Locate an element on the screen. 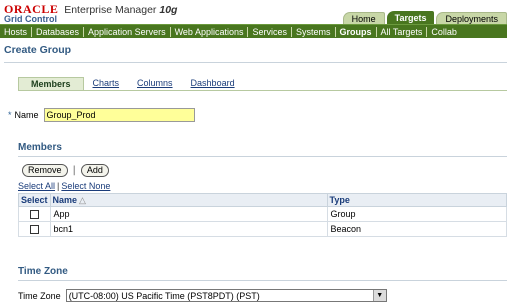 This screenshot has width=507, height=307. members-table: Select Name △ Type App Group bcn1 Beacon is located at coordinates (262, 215).